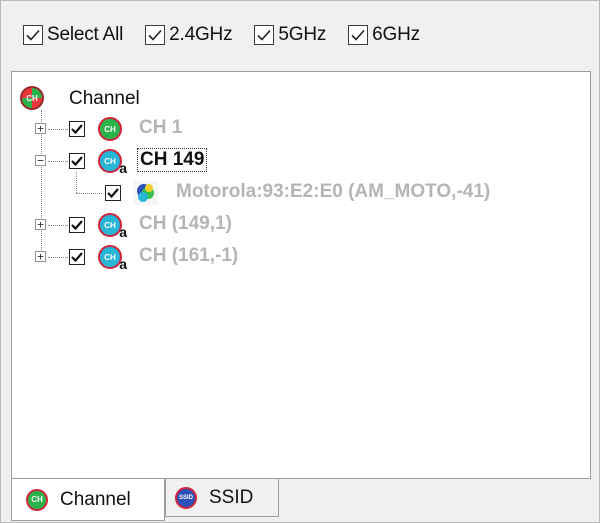  Describe the element at coordinates (333, 192) in the screenshot. I see `tree-node-client: Motorola:93:E2:E0 (AM_MOTO,-41)` at that location.